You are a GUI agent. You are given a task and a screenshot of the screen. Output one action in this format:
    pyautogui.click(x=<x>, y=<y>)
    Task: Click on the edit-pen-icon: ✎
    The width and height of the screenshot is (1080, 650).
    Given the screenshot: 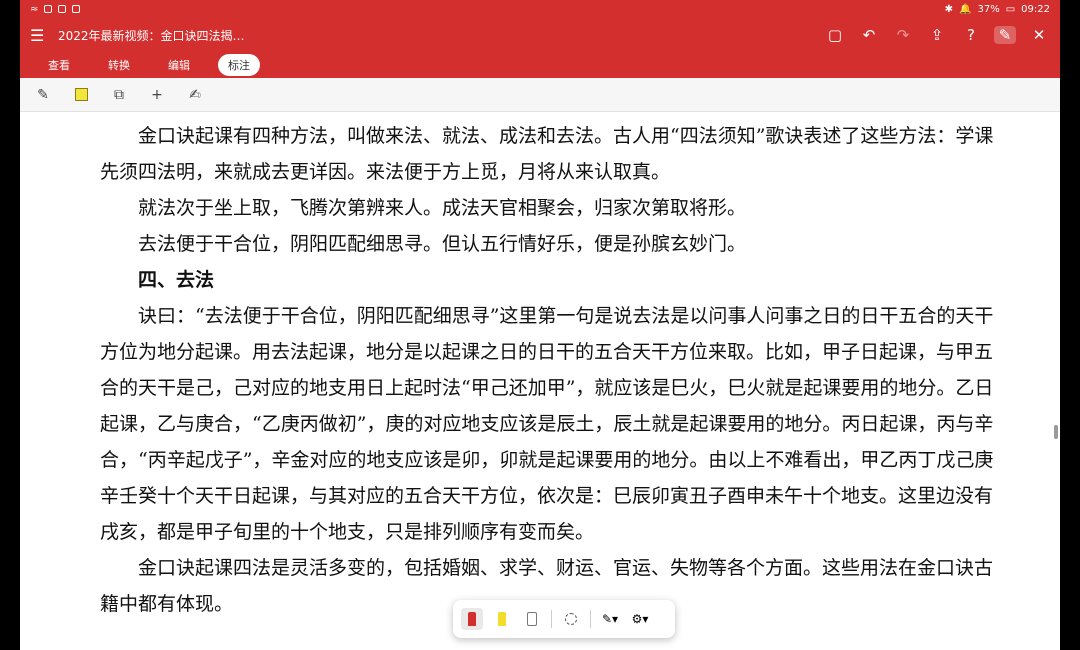 What is the action you would take?
    pyautogui.click(x=1005, y=35)
    